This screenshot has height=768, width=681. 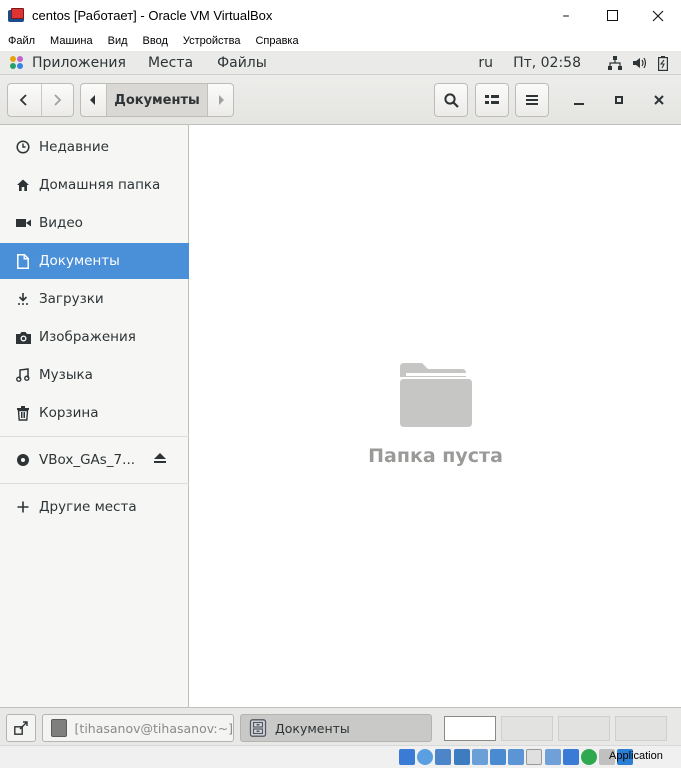 I want to click on taskbar-item-label: [tihasanov@tihasanov:~], so click(x=153, y=728).